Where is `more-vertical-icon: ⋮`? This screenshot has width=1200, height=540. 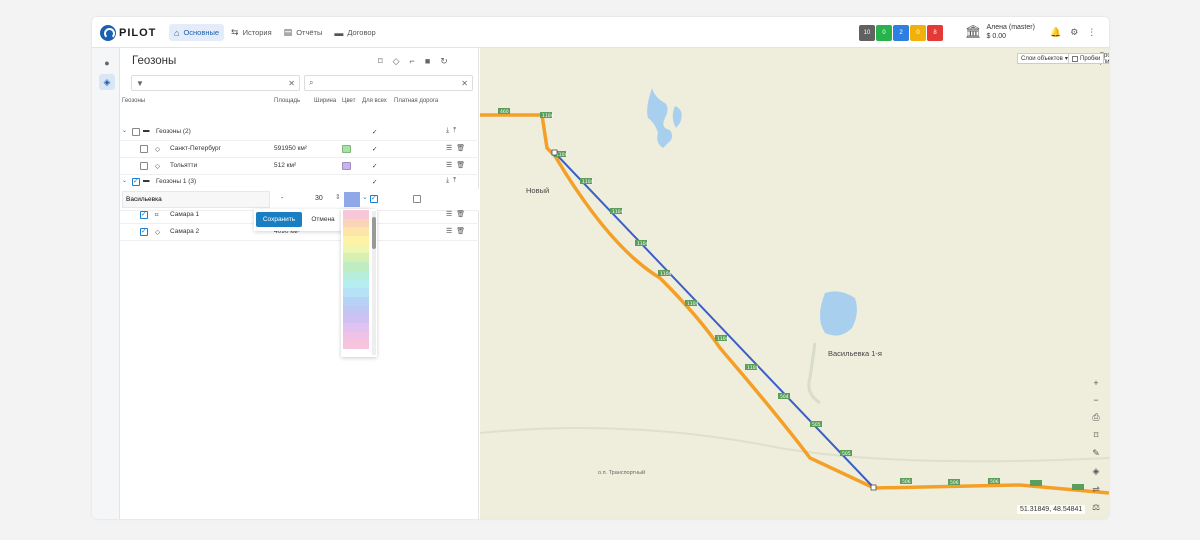 more-vertical-icon: ⋮ is located at coordinates (1091, 32).